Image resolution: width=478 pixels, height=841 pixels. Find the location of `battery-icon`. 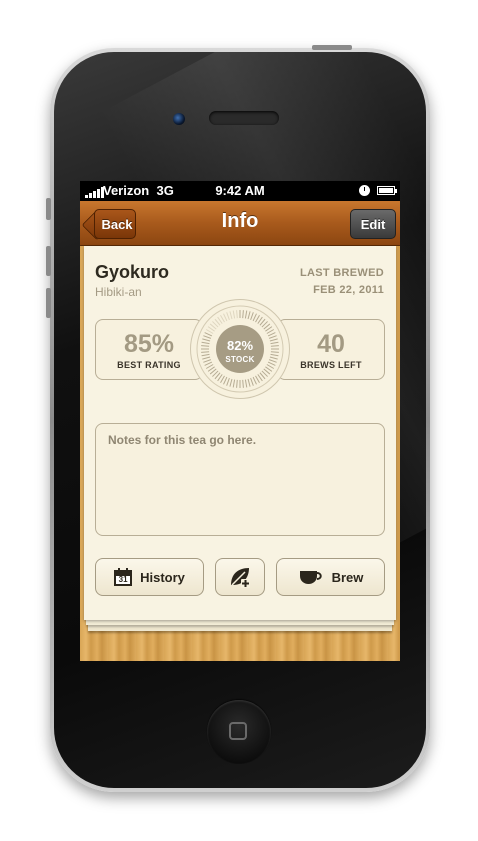

battery-icon is located at coordinates (387, 190).